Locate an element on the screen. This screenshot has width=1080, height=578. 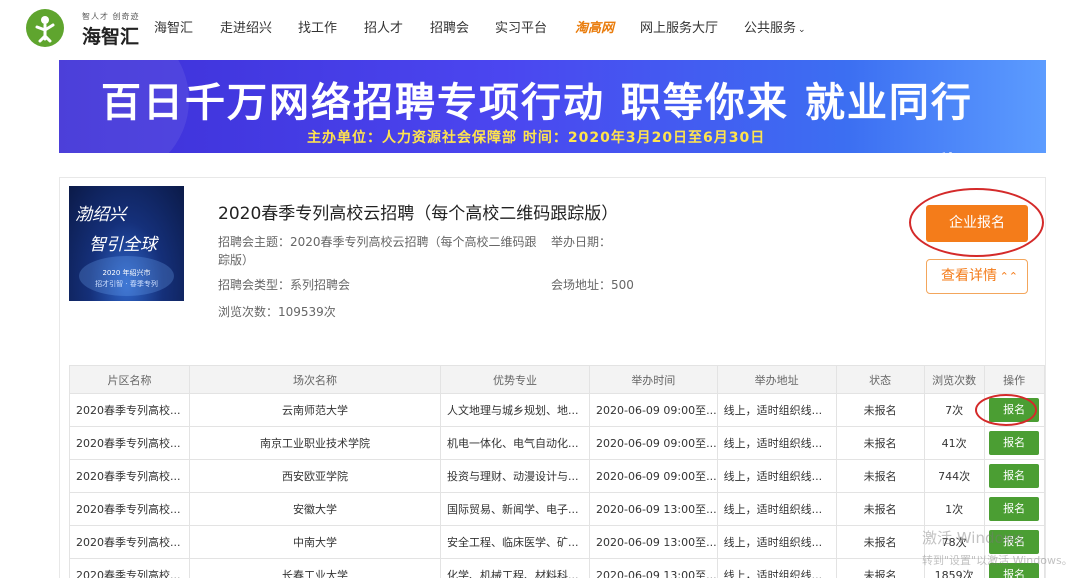
job-fair-type: 招聘会类型：系列招聘会 is located at coordinates (284, 285).